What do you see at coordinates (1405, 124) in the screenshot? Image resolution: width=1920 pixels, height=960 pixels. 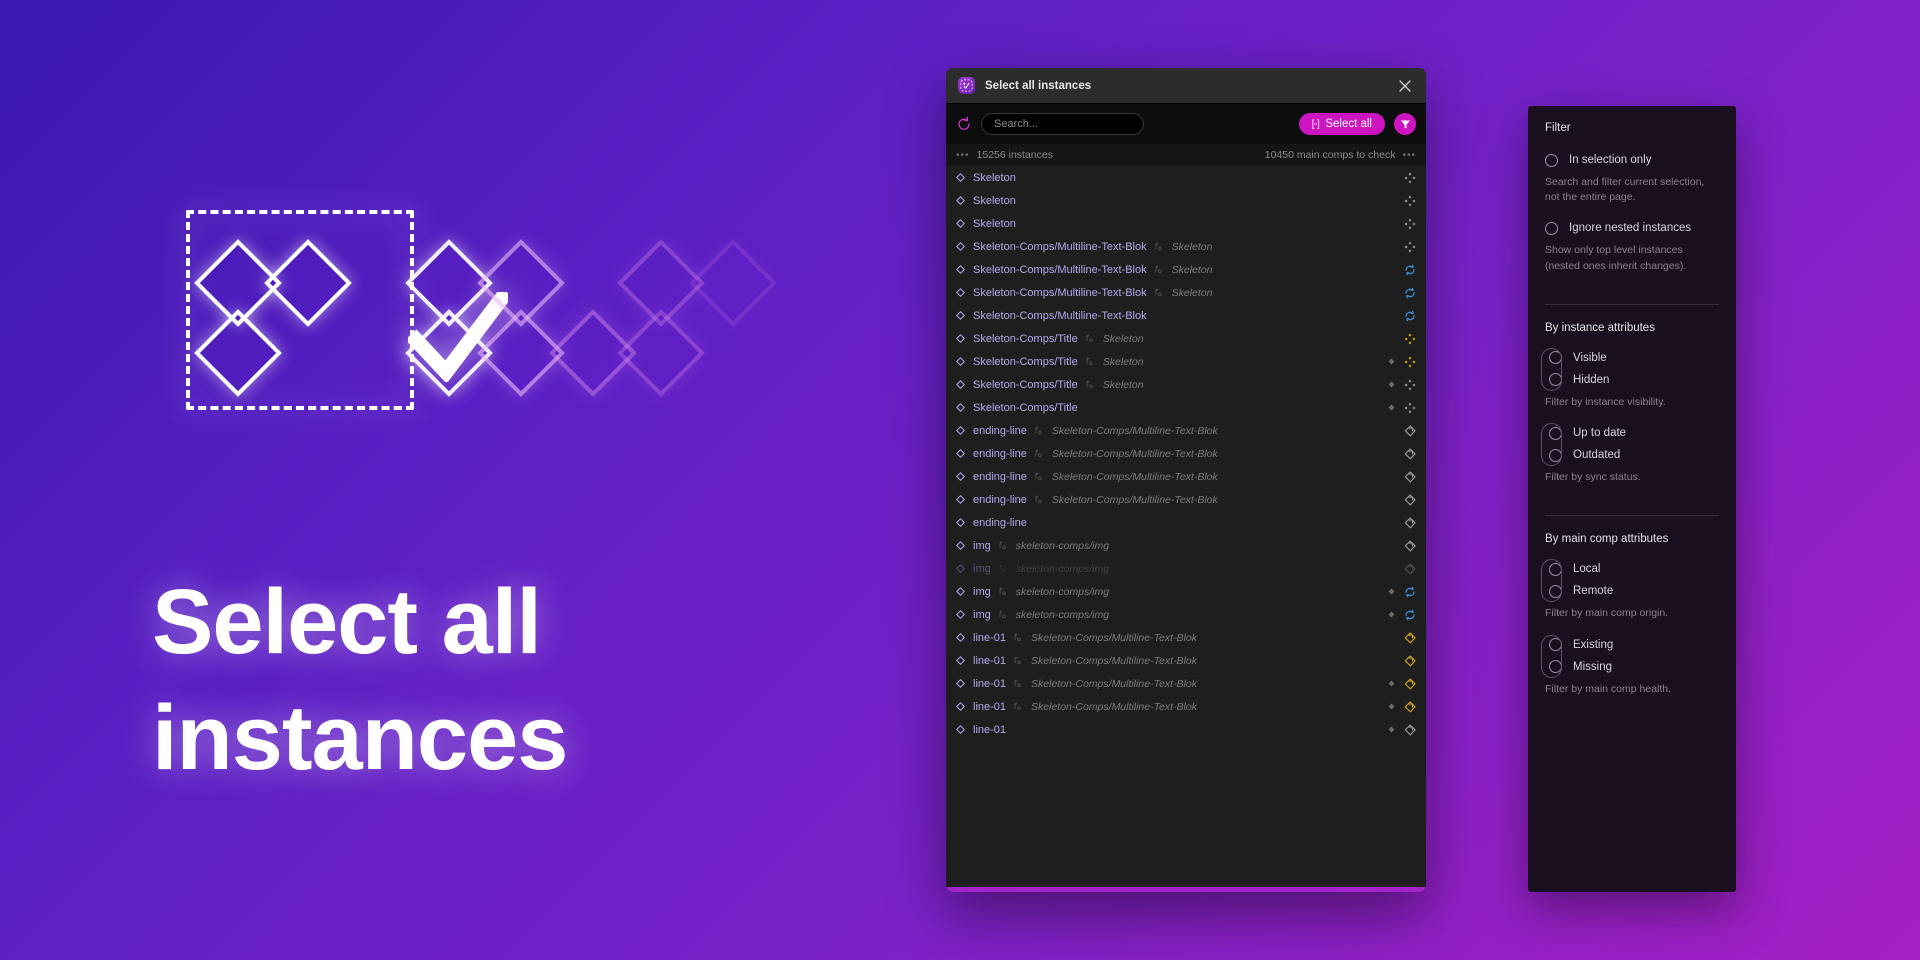 I see `filter-button` at bounding box center [1405, 124].